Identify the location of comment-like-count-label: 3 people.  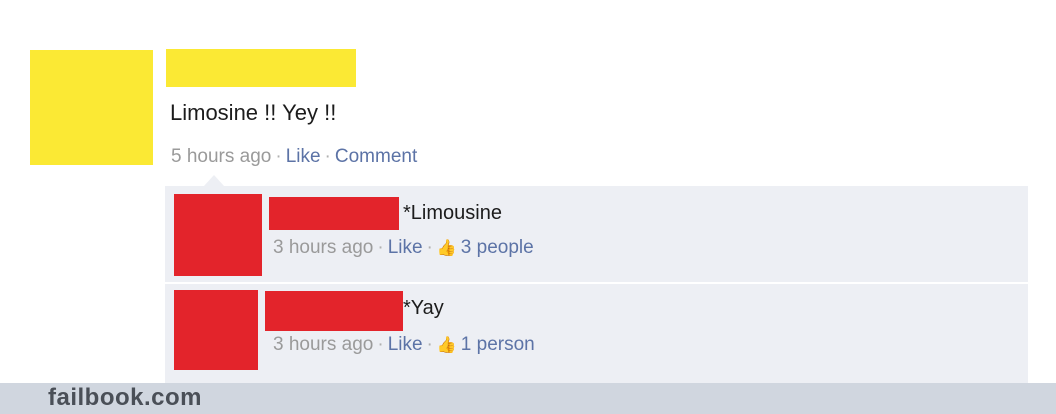
(497, 247).